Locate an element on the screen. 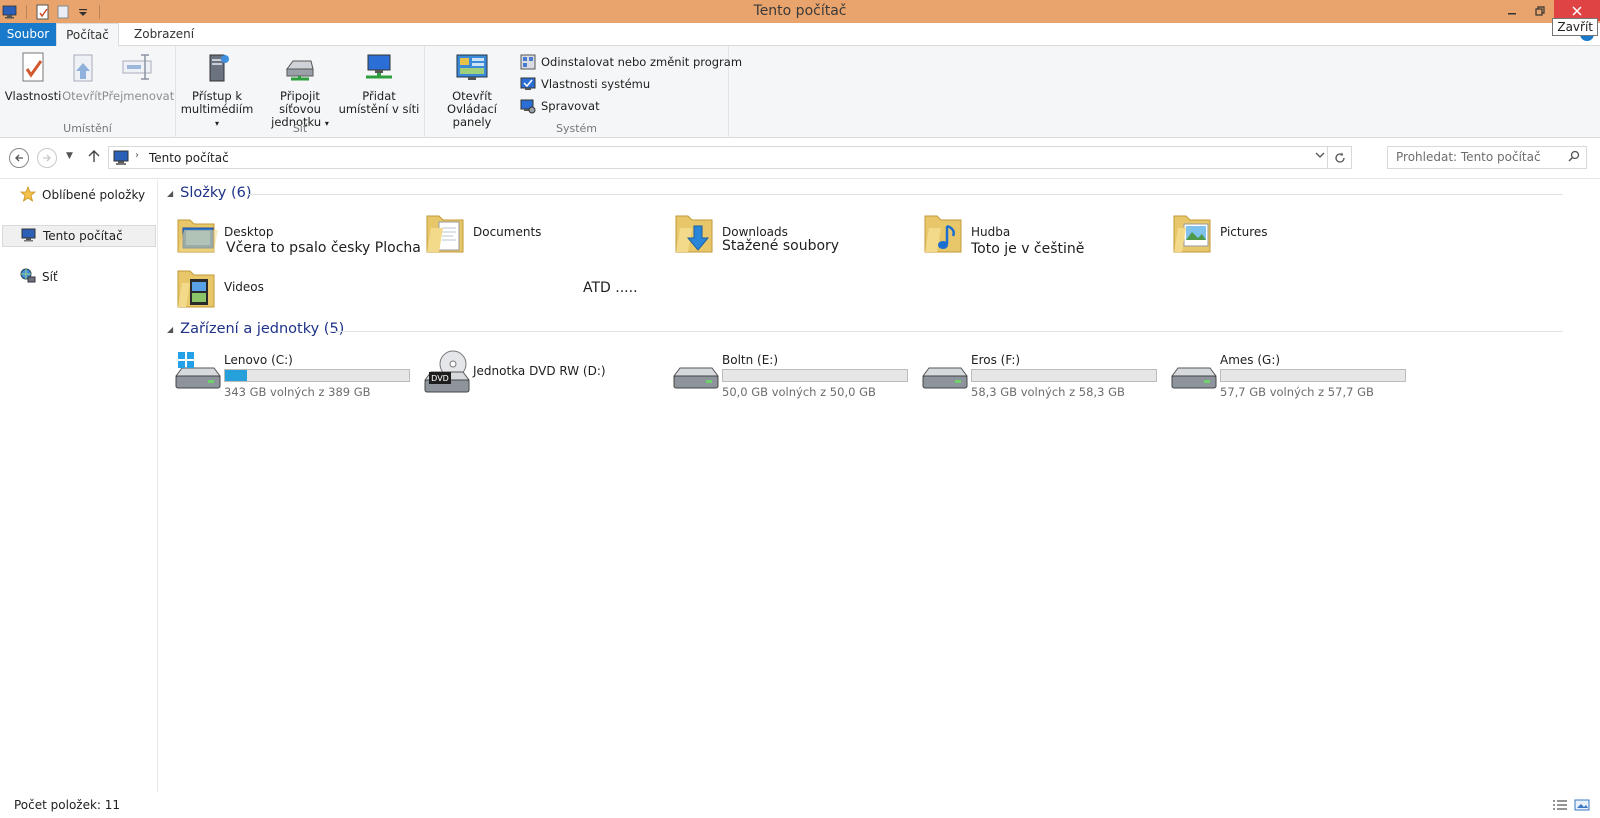 This screenshot has height=818, width=1600. folder-tile-videos: Videos is located at coordinates (296, 292).